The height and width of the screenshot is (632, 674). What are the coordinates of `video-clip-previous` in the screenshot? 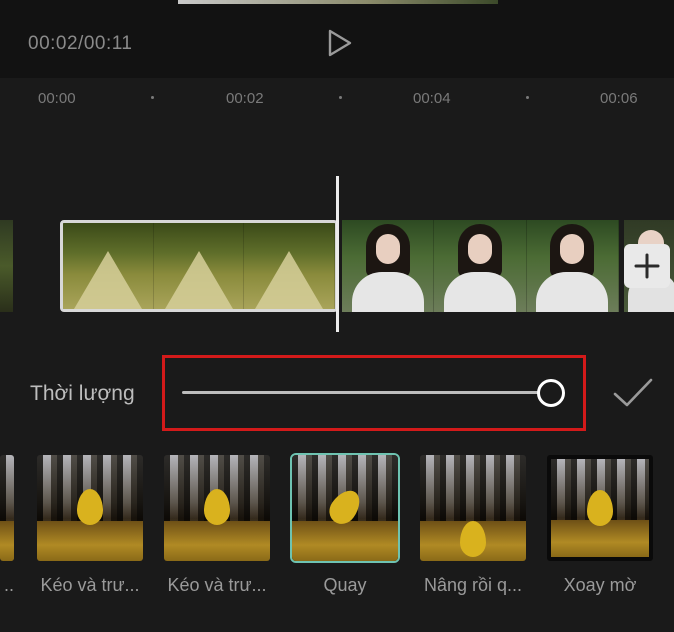 It's located at (6, 266).